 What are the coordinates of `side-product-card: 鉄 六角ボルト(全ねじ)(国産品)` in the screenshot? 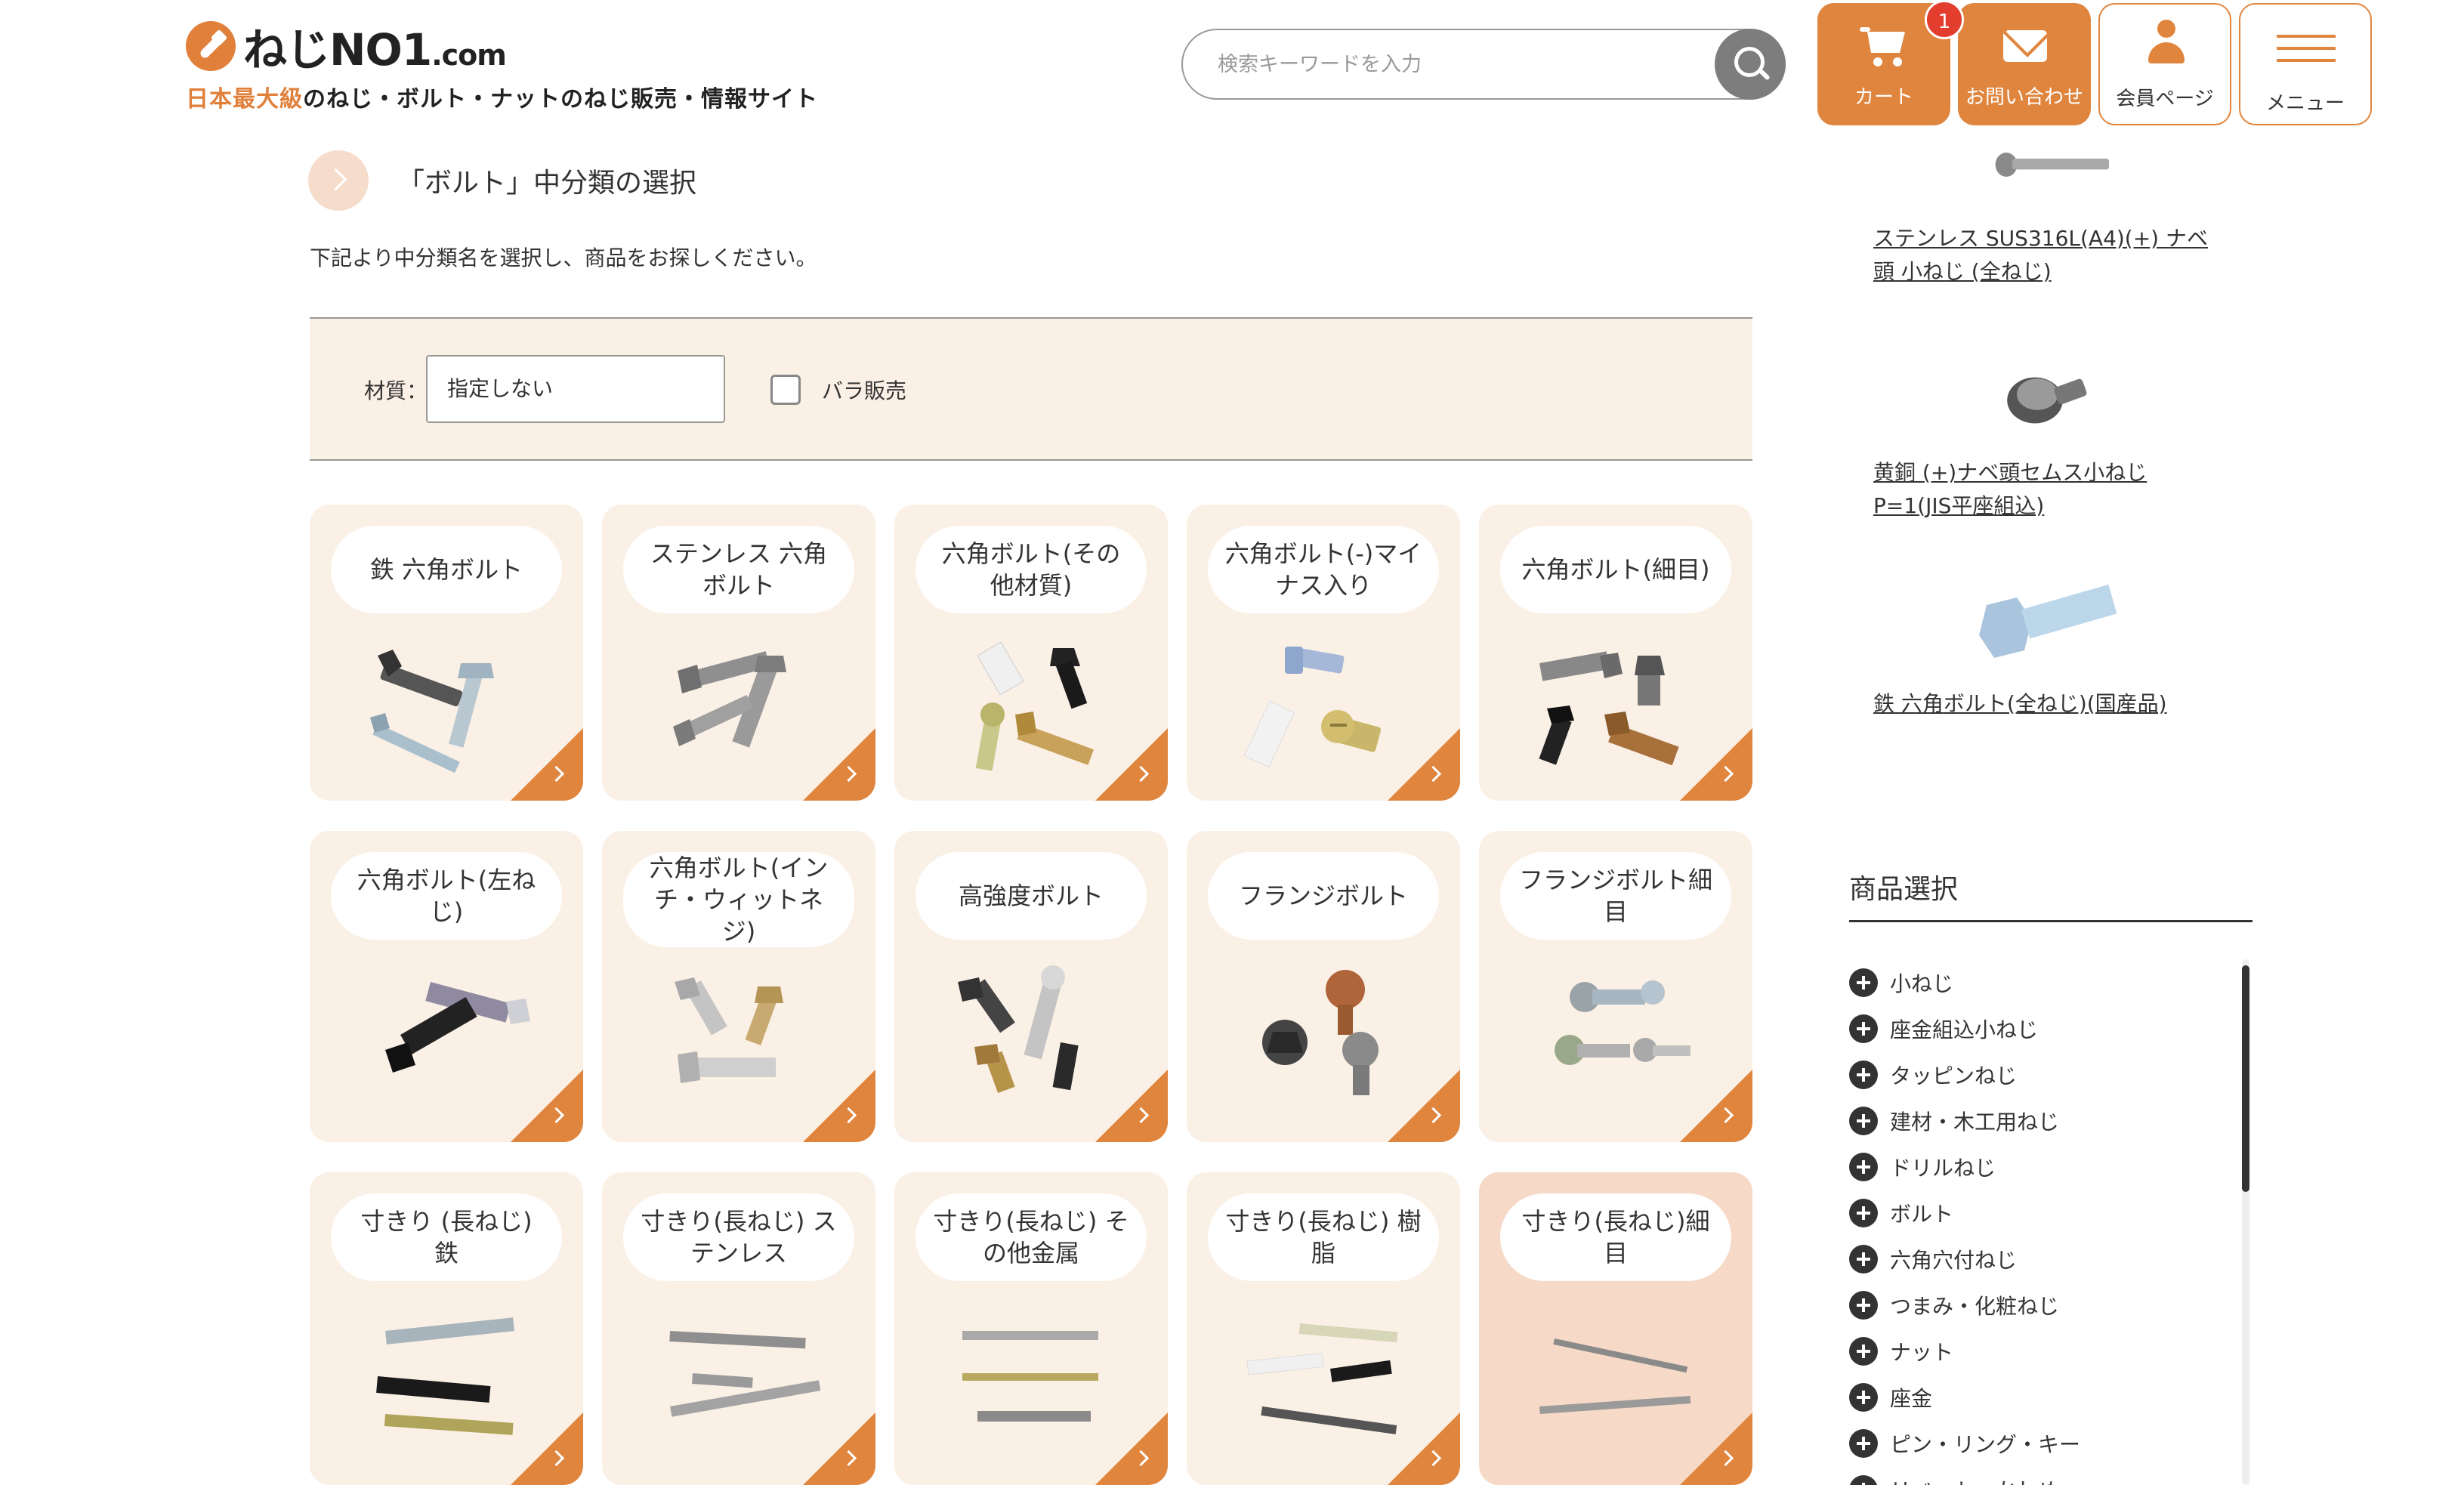 It's located at (2051, 650).